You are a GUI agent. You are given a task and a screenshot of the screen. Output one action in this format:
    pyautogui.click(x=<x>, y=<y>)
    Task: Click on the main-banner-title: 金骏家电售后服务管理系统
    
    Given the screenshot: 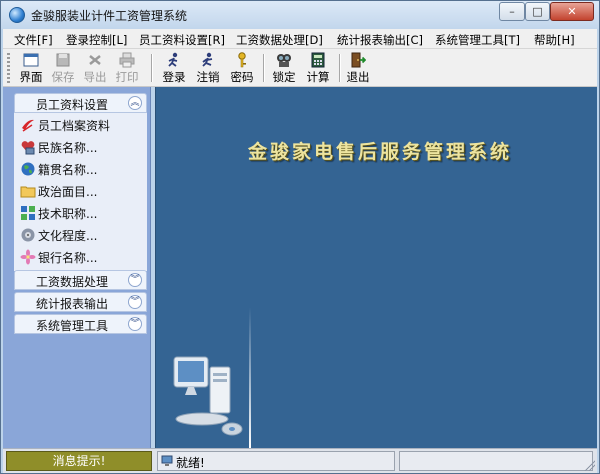 What is the action you would take?
    pyautogui.click(x=380, y=152)
    